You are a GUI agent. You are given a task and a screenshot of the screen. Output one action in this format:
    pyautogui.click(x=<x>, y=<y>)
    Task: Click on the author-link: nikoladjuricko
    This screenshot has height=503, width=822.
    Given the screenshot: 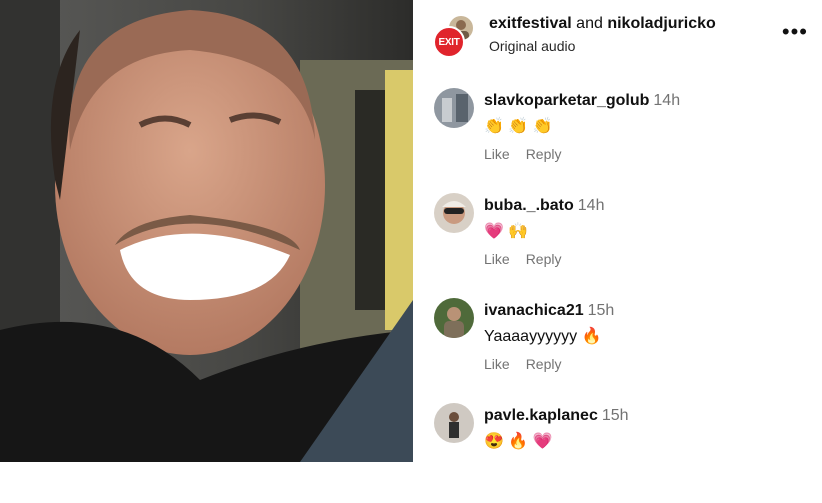 What is the action you would take?
    pyautogui.click(x=661, y=23)
    